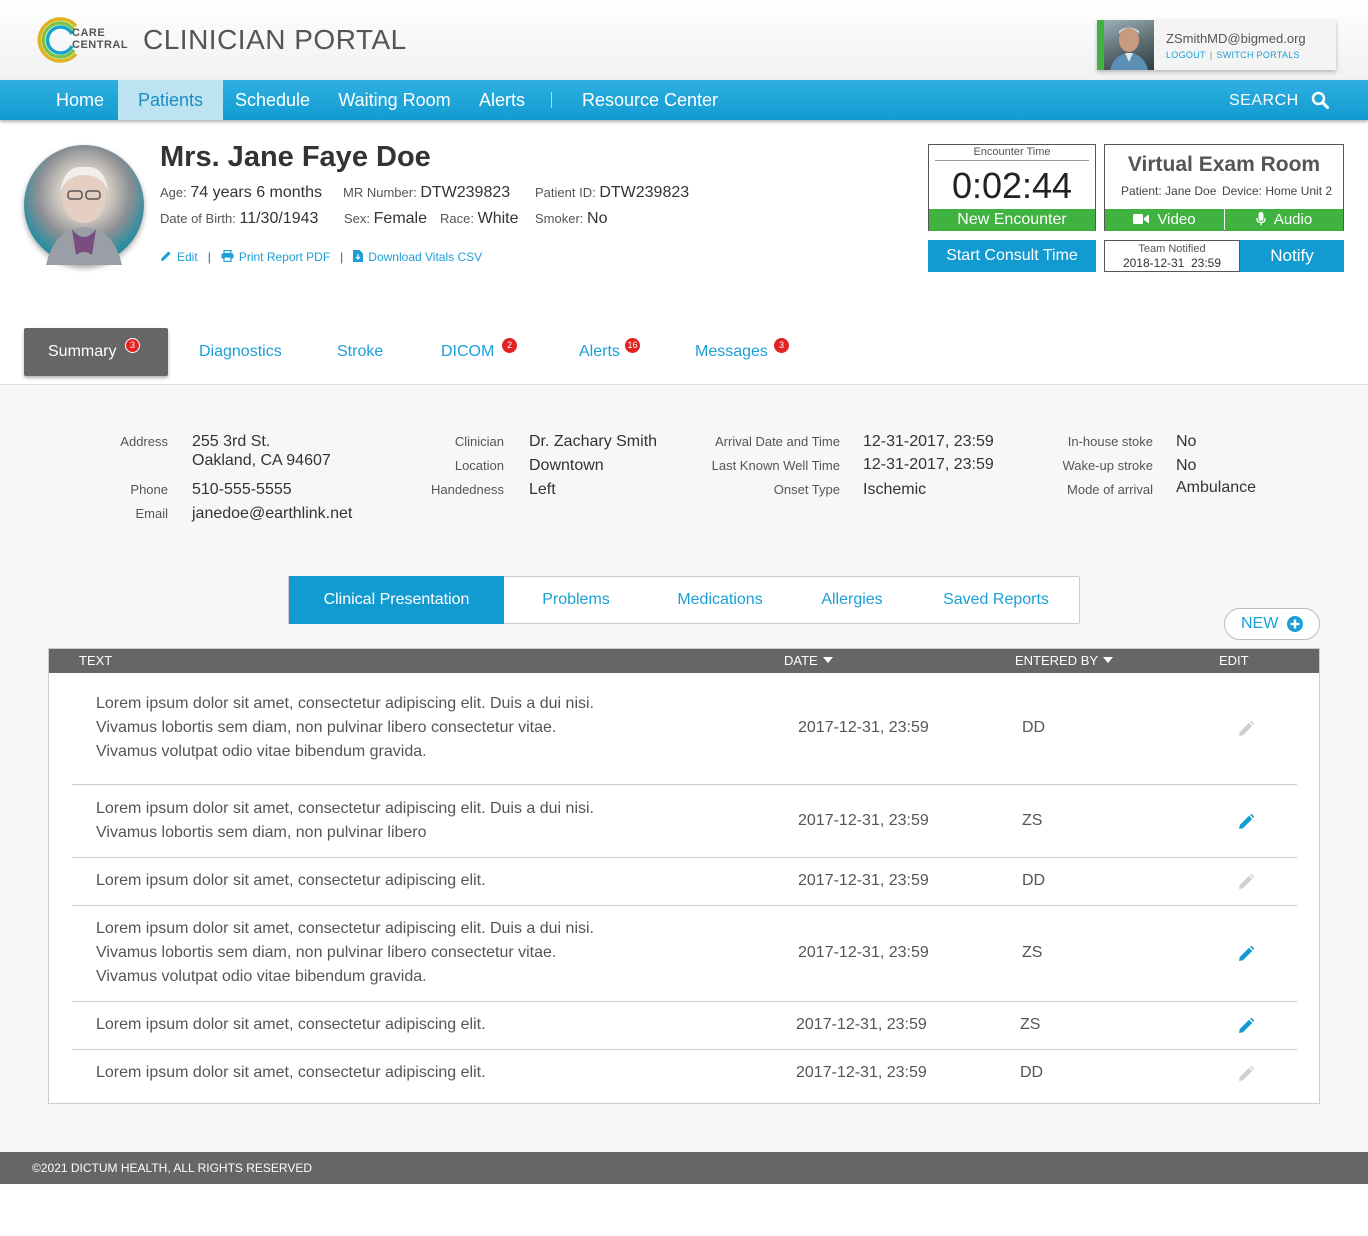 This screenshot has height=1236, width=1368. I want to click on switch-portals-link: SWITCH PORTALS, so click(1257, 55).